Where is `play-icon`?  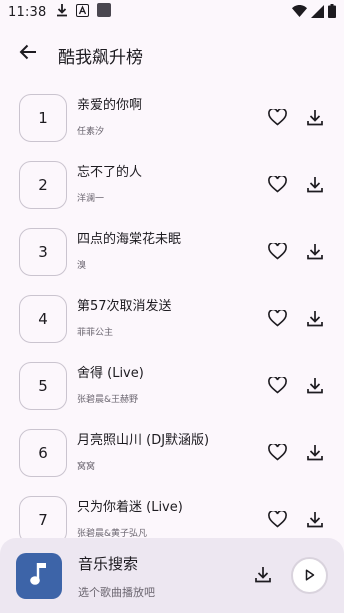 play-icon is located at coordinates (310, 575).